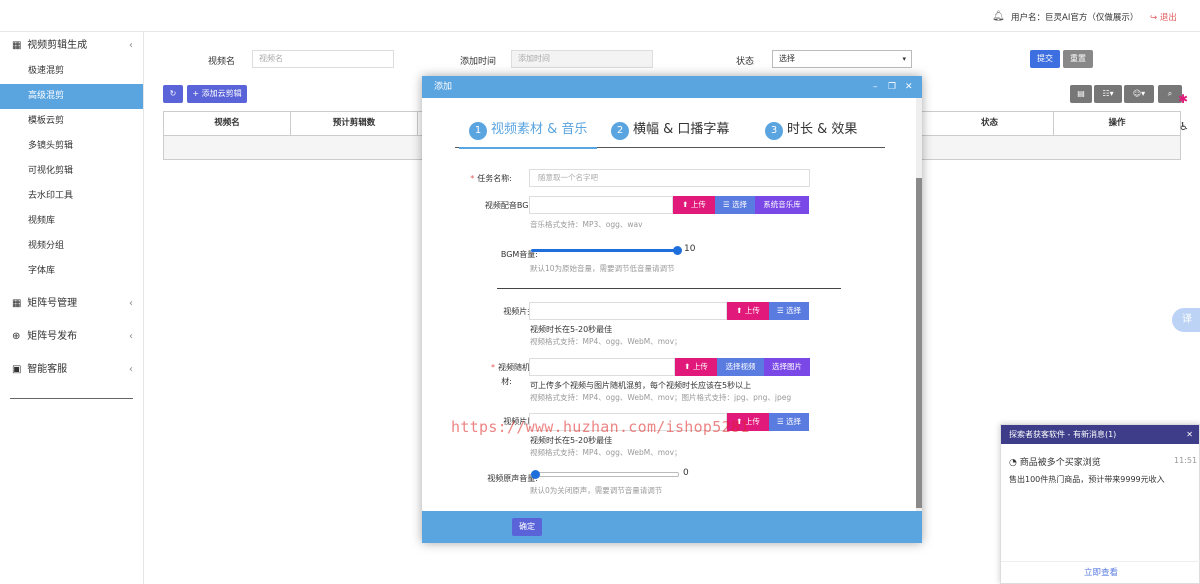 This screenshot has height=584, width=1200. What do you see at coordinates (478, 62) in the screenshot?
I see `filter-time-label: 添加时间` at bounding box center [478, 62].